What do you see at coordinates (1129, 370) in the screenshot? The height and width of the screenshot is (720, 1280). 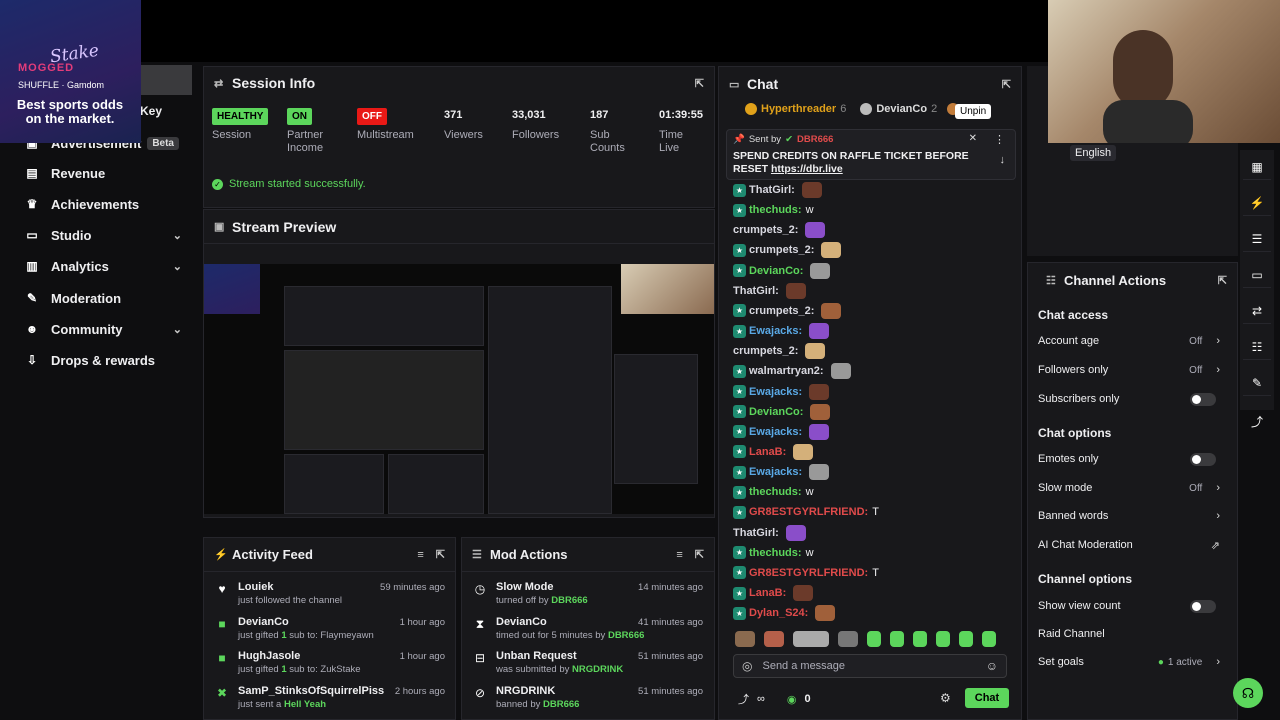 I see `followers-only-row: Followers only Off ›` at bounding box center [1129, 370].